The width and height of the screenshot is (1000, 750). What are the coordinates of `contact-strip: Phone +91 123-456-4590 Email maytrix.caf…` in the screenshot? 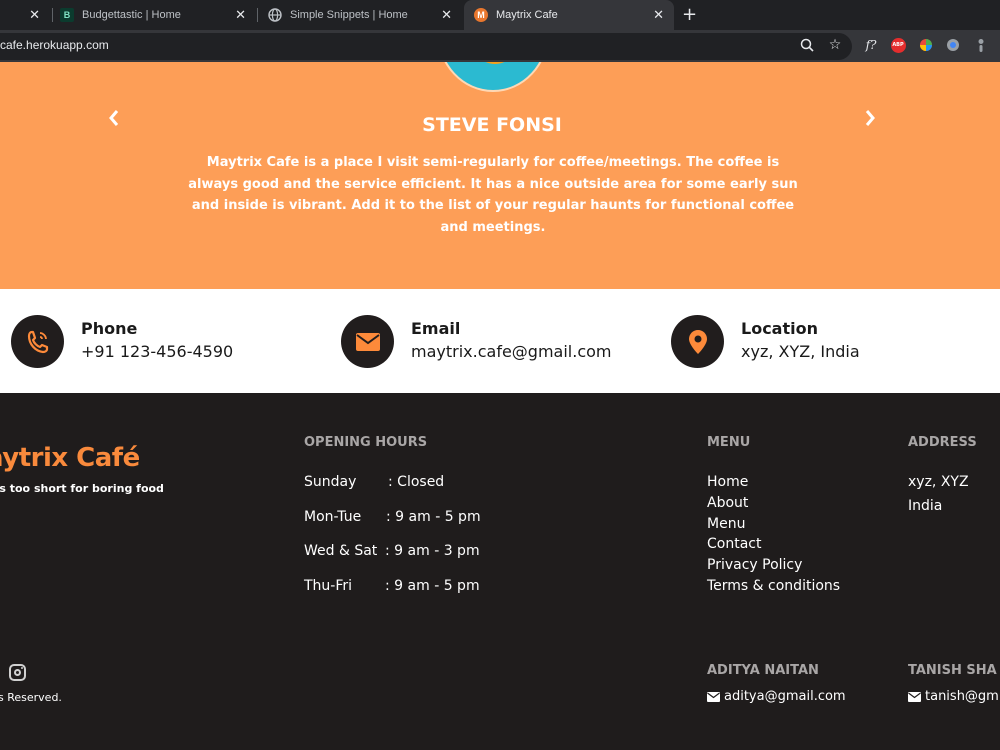 It's located at (500, 341).